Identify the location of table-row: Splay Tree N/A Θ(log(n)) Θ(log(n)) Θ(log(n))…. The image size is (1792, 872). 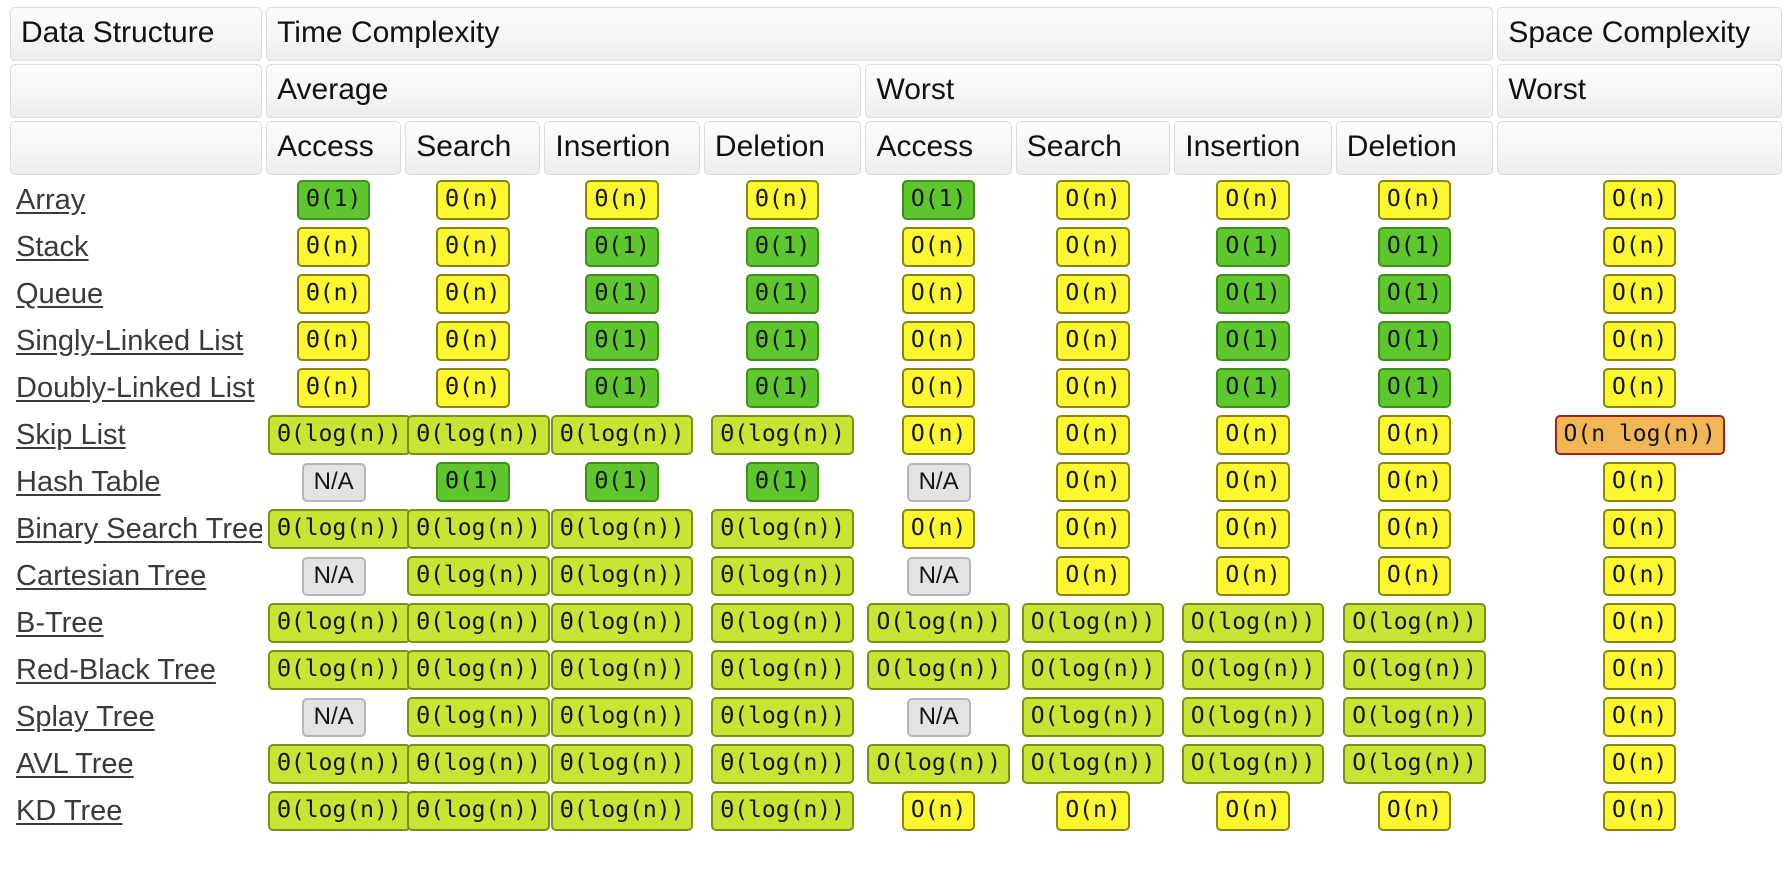
(896, 717).